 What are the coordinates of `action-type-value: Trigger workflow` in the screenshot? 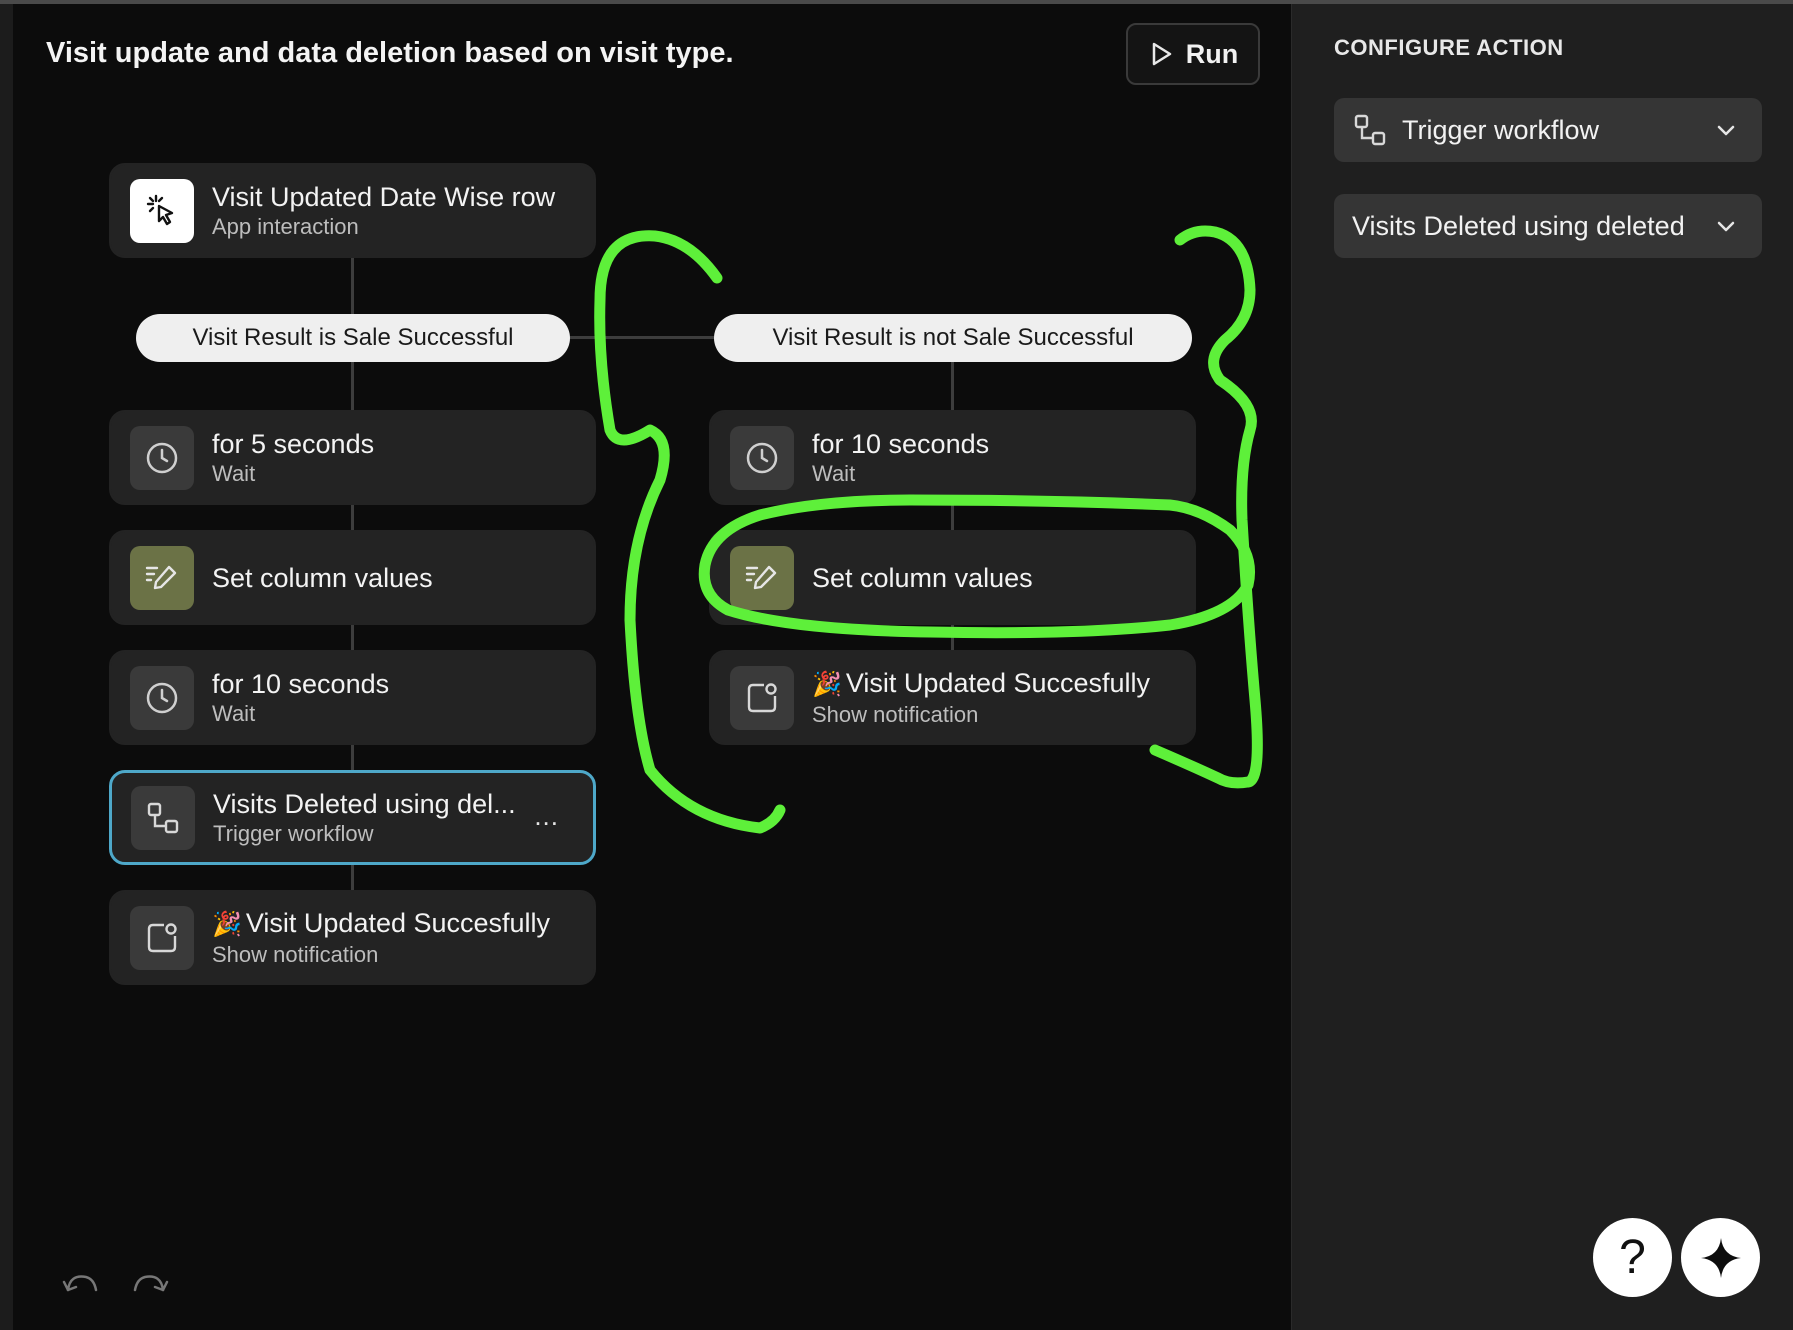 It's located at (1501, 129).